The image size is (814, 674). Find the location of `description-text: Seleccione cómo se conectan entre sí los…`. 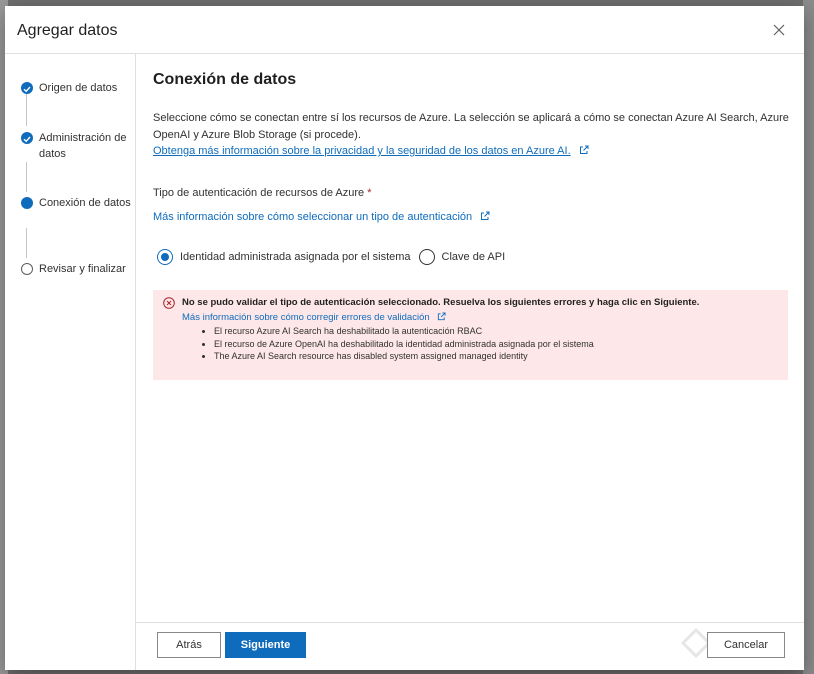

description-text: Seleccione cómo se conectan entre sí los… is located at coordinates (471, 126).